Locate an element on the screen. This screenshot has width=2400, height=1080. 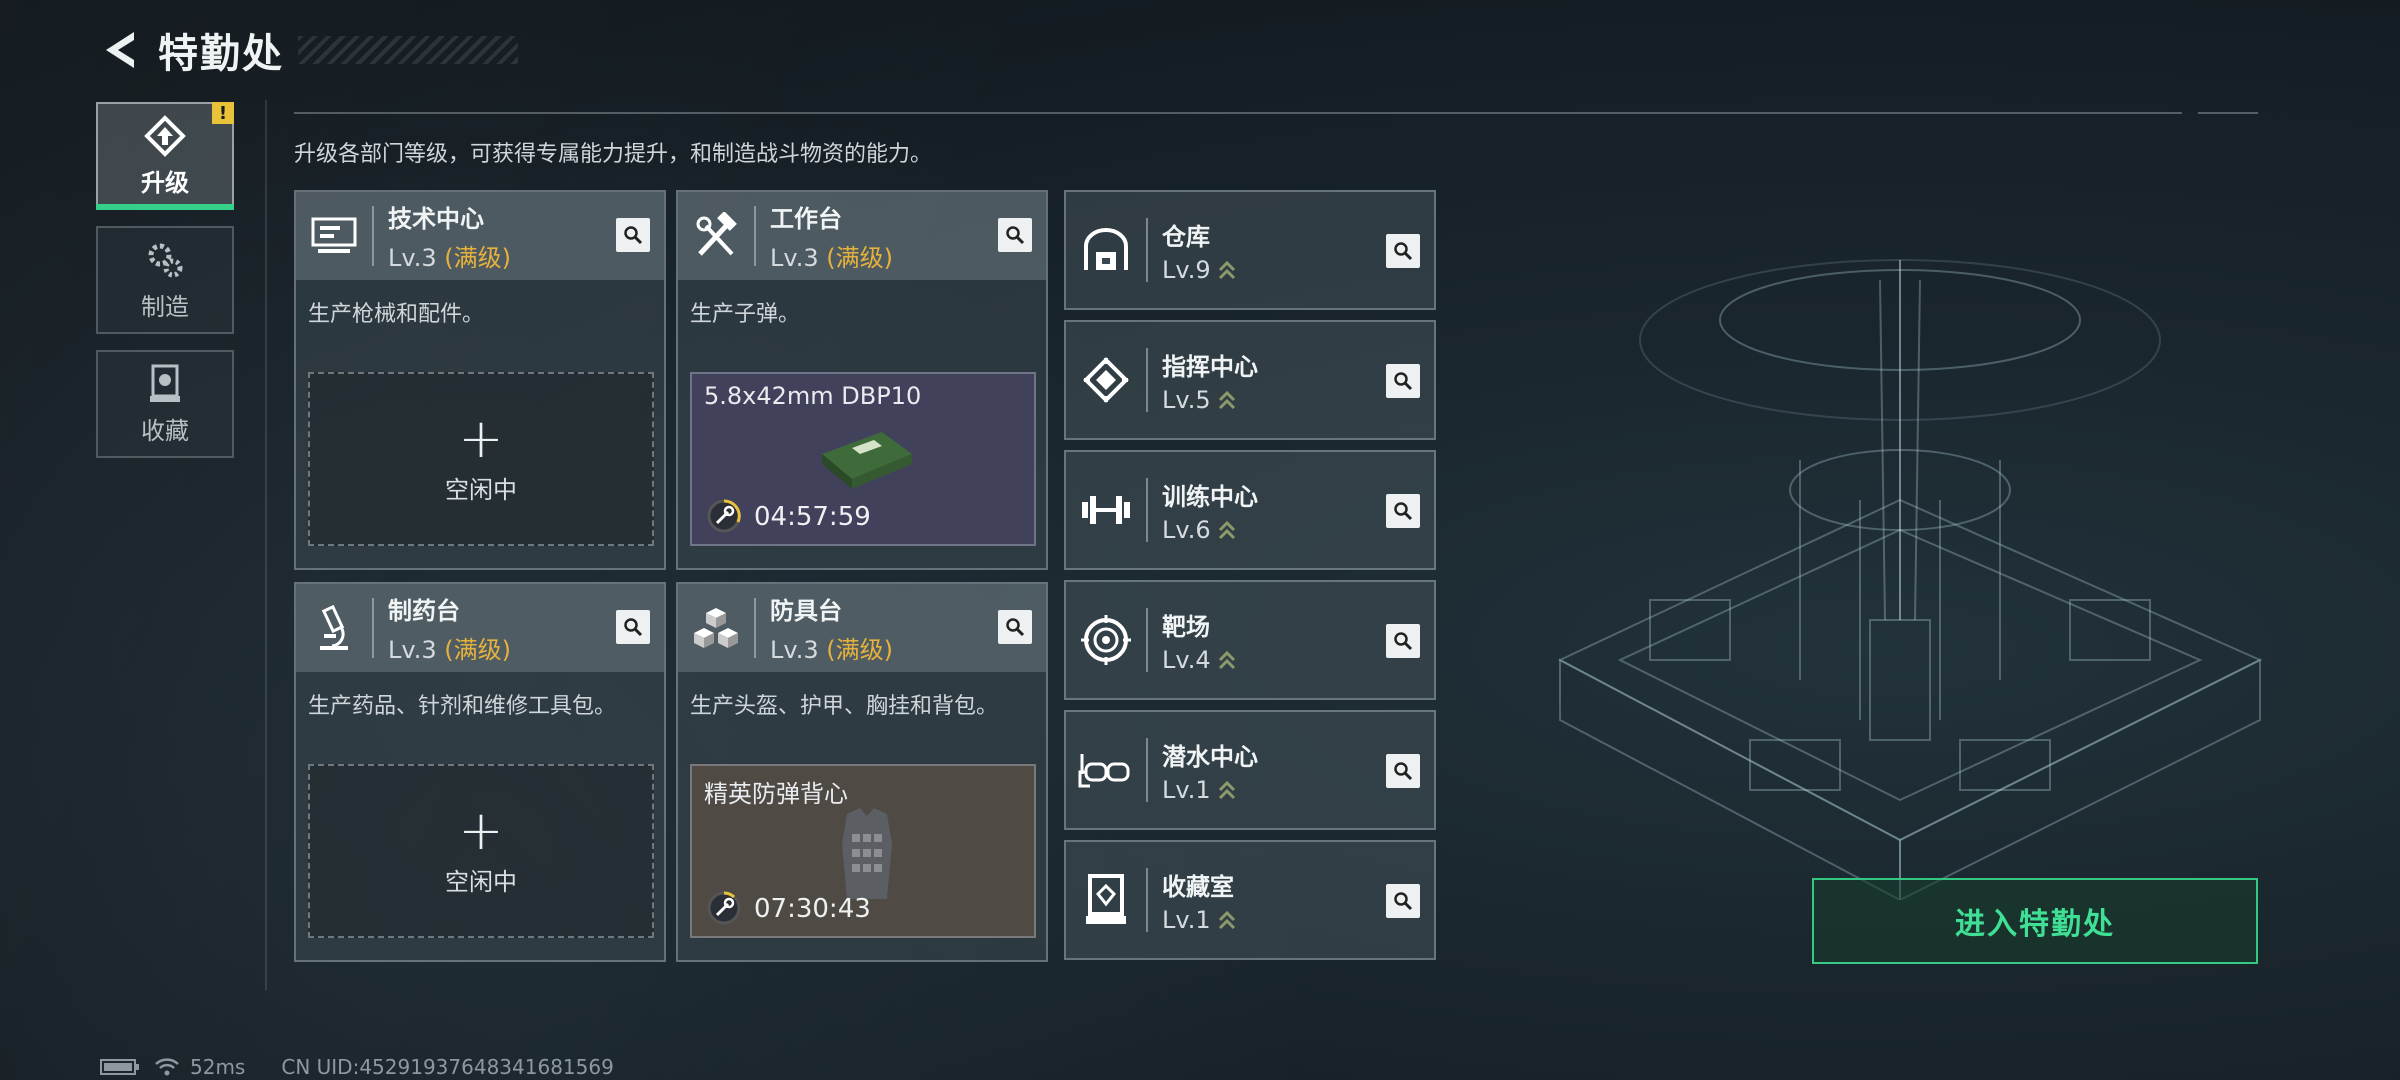
card-tech-center: 技术中心 Lv.3 (满级) 生产枪械和配件。 + 空闲中 is located at coordinates (480, 380).